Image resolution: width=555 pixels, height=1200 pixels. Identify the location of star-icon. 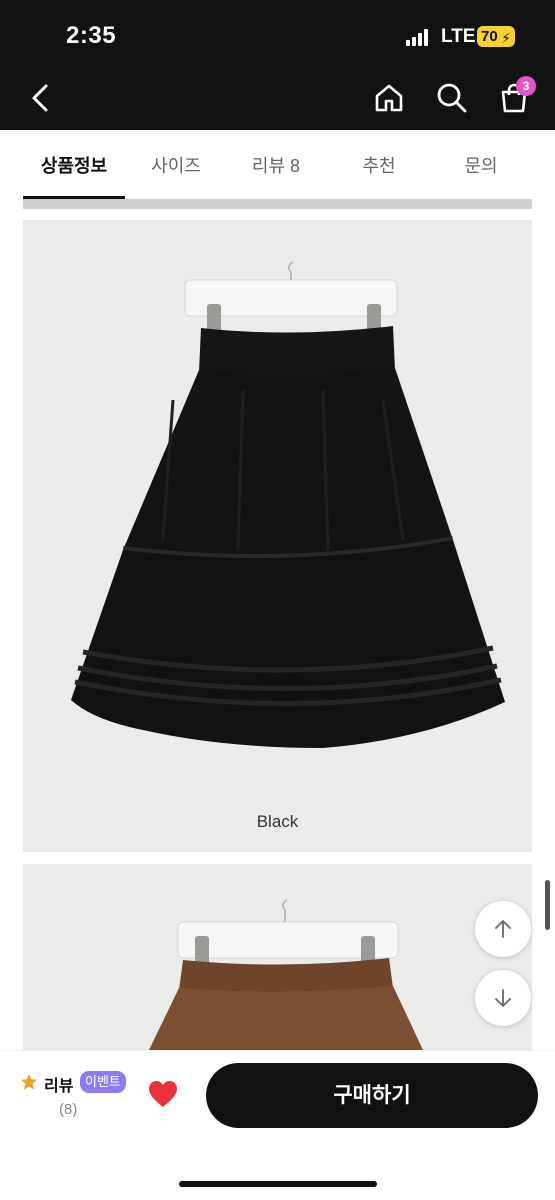
(29, 1081).